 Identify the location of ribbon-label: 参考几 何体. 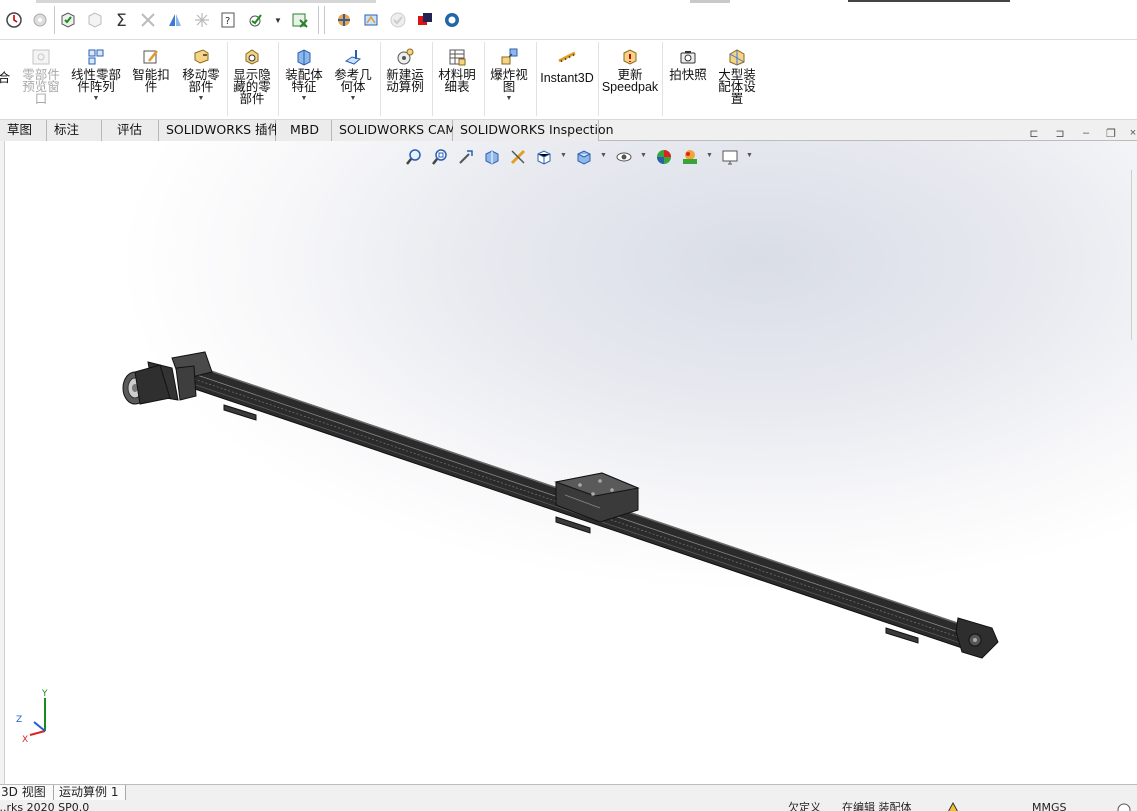
(353, 80).